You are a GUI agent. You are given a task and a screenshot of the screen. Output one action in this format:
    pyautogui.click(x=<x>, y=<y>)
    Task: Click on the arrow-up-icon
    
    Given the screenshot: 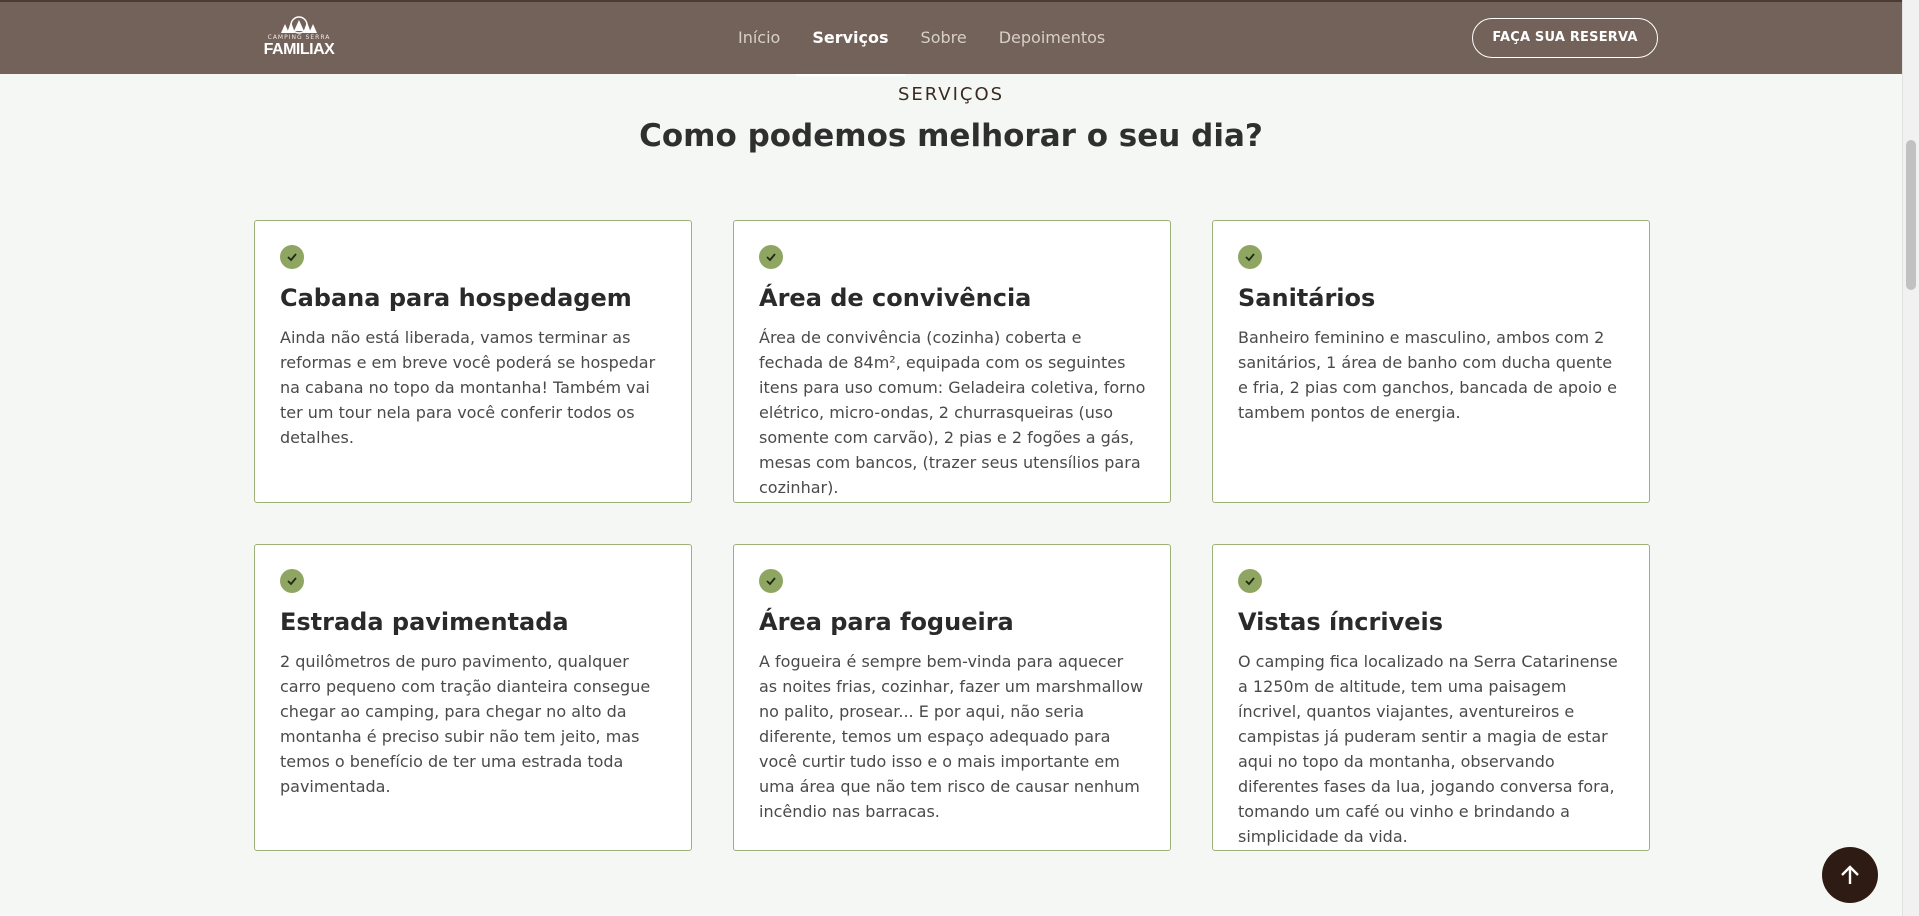 What is the action you would take?
    pyautogui.click(x=1850, y=874)
    